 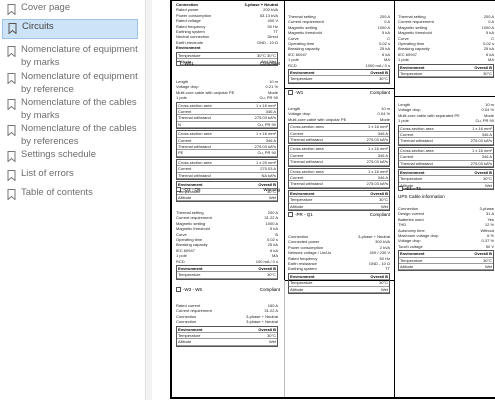 I want to click on sidebar-item-label: Nomenclature of the cables by references, so click(x=79, y=135).